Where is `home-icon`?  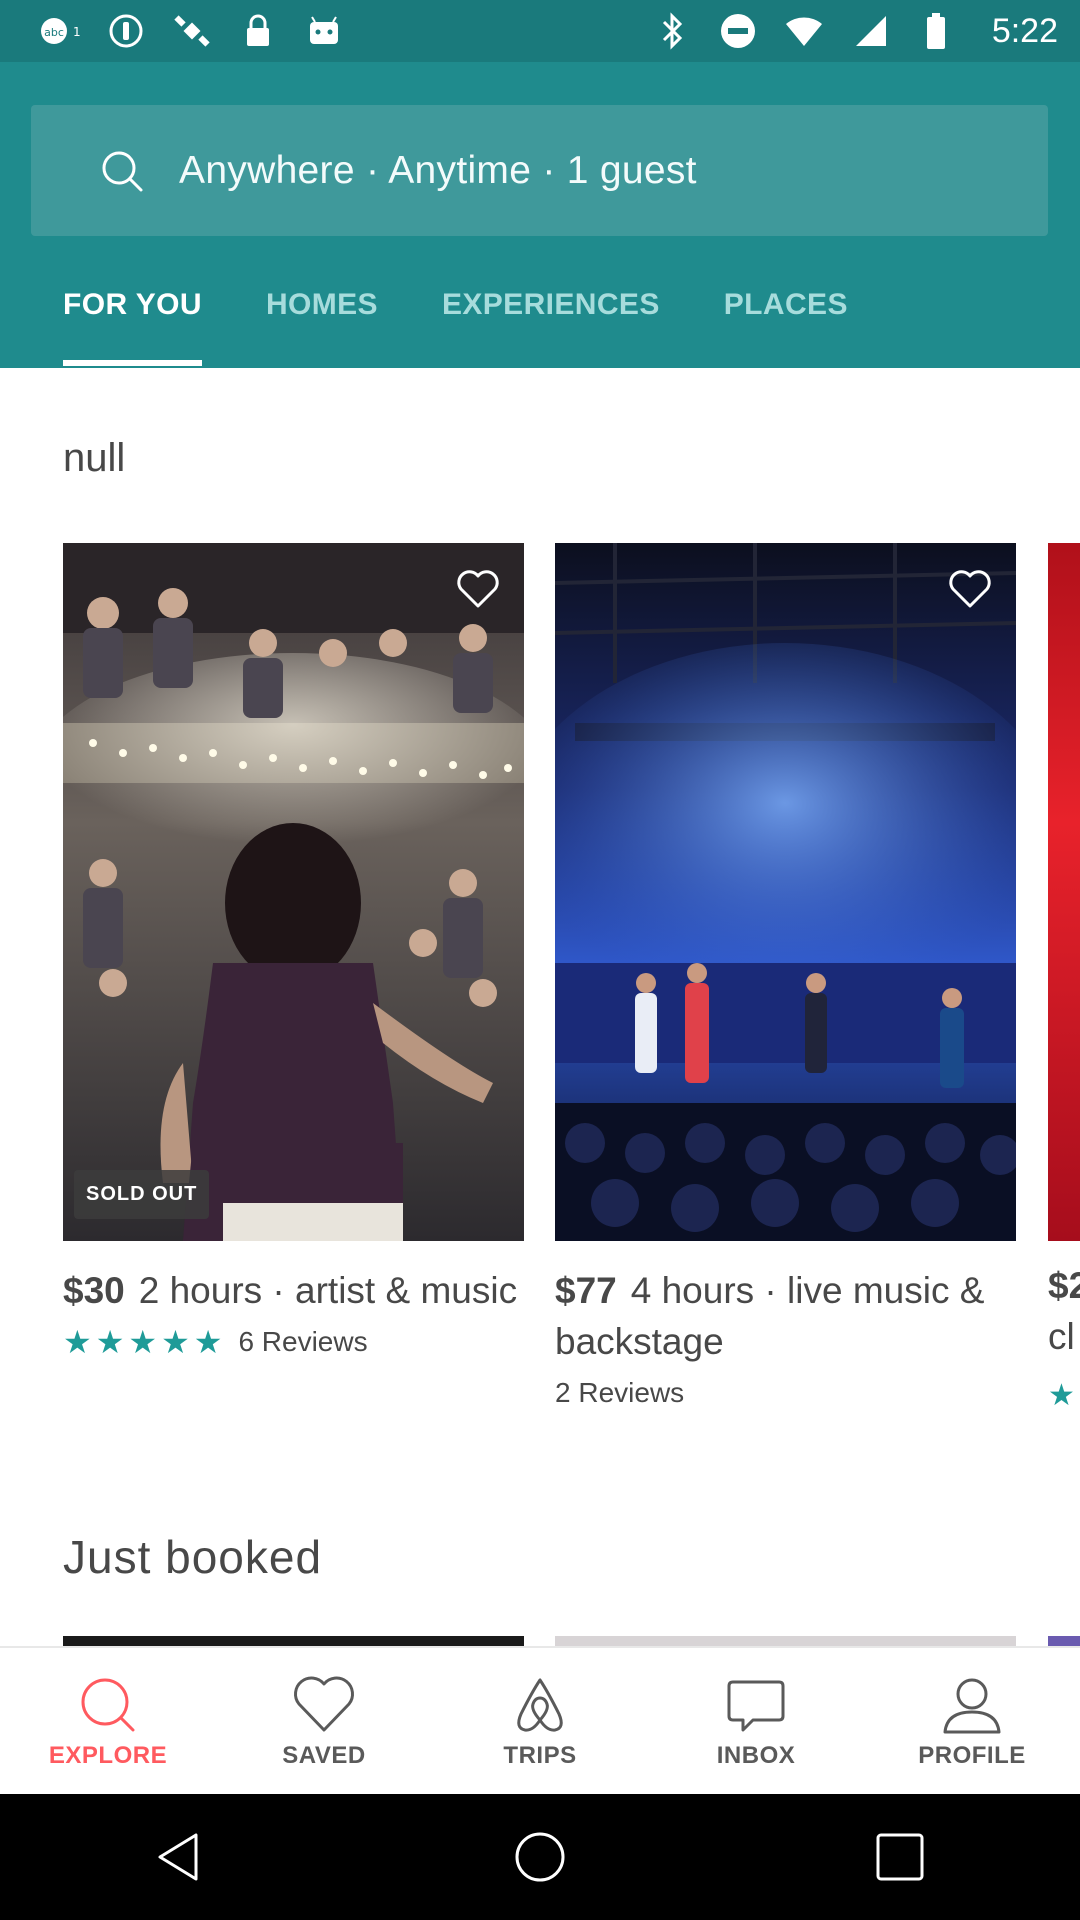 home-icon is located at coordinates (540, 1857).